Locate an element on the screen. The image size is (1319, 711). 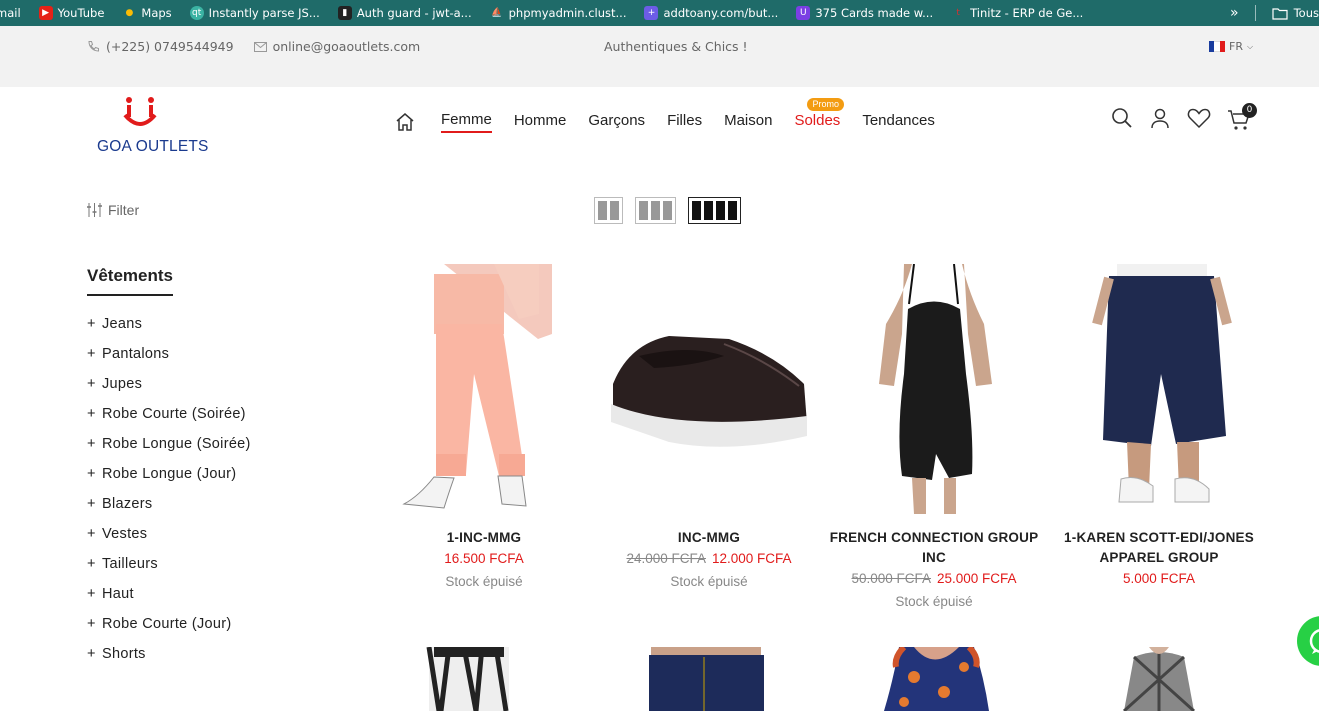
category-item-jeans: + Jeans is located at coordinates (169, 331).